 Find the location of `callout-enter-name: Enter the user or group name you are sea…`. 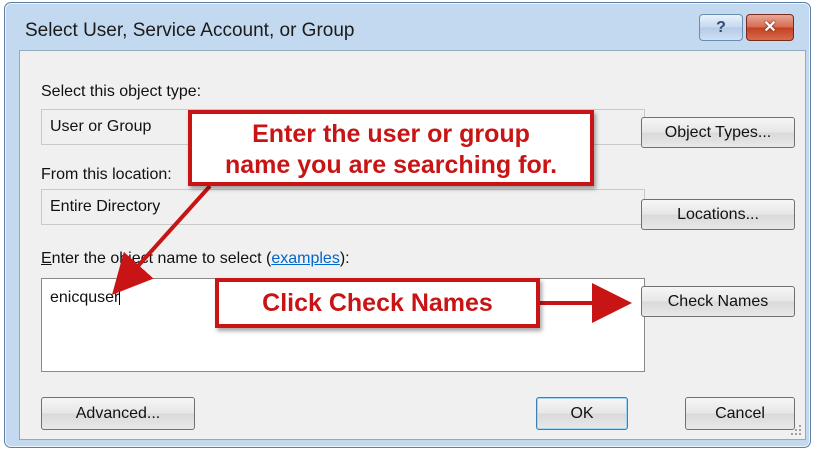

callout-enter-name: Enter the user or group name you are sea… is located at coordinates (391, 148).